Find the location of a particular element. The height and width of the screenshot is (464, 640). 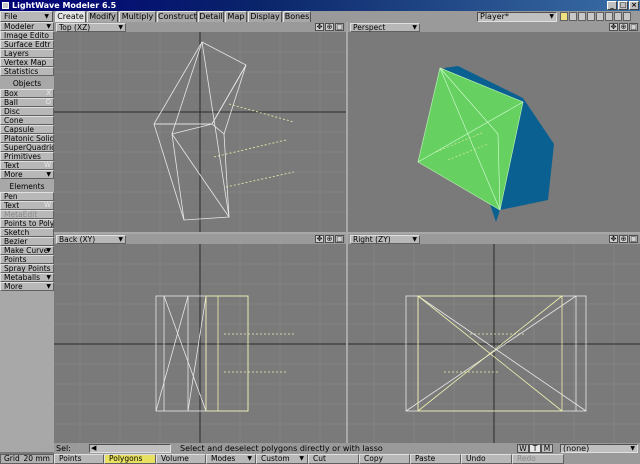

viewport-divider-horizontal is located at coordinates (347, 233).